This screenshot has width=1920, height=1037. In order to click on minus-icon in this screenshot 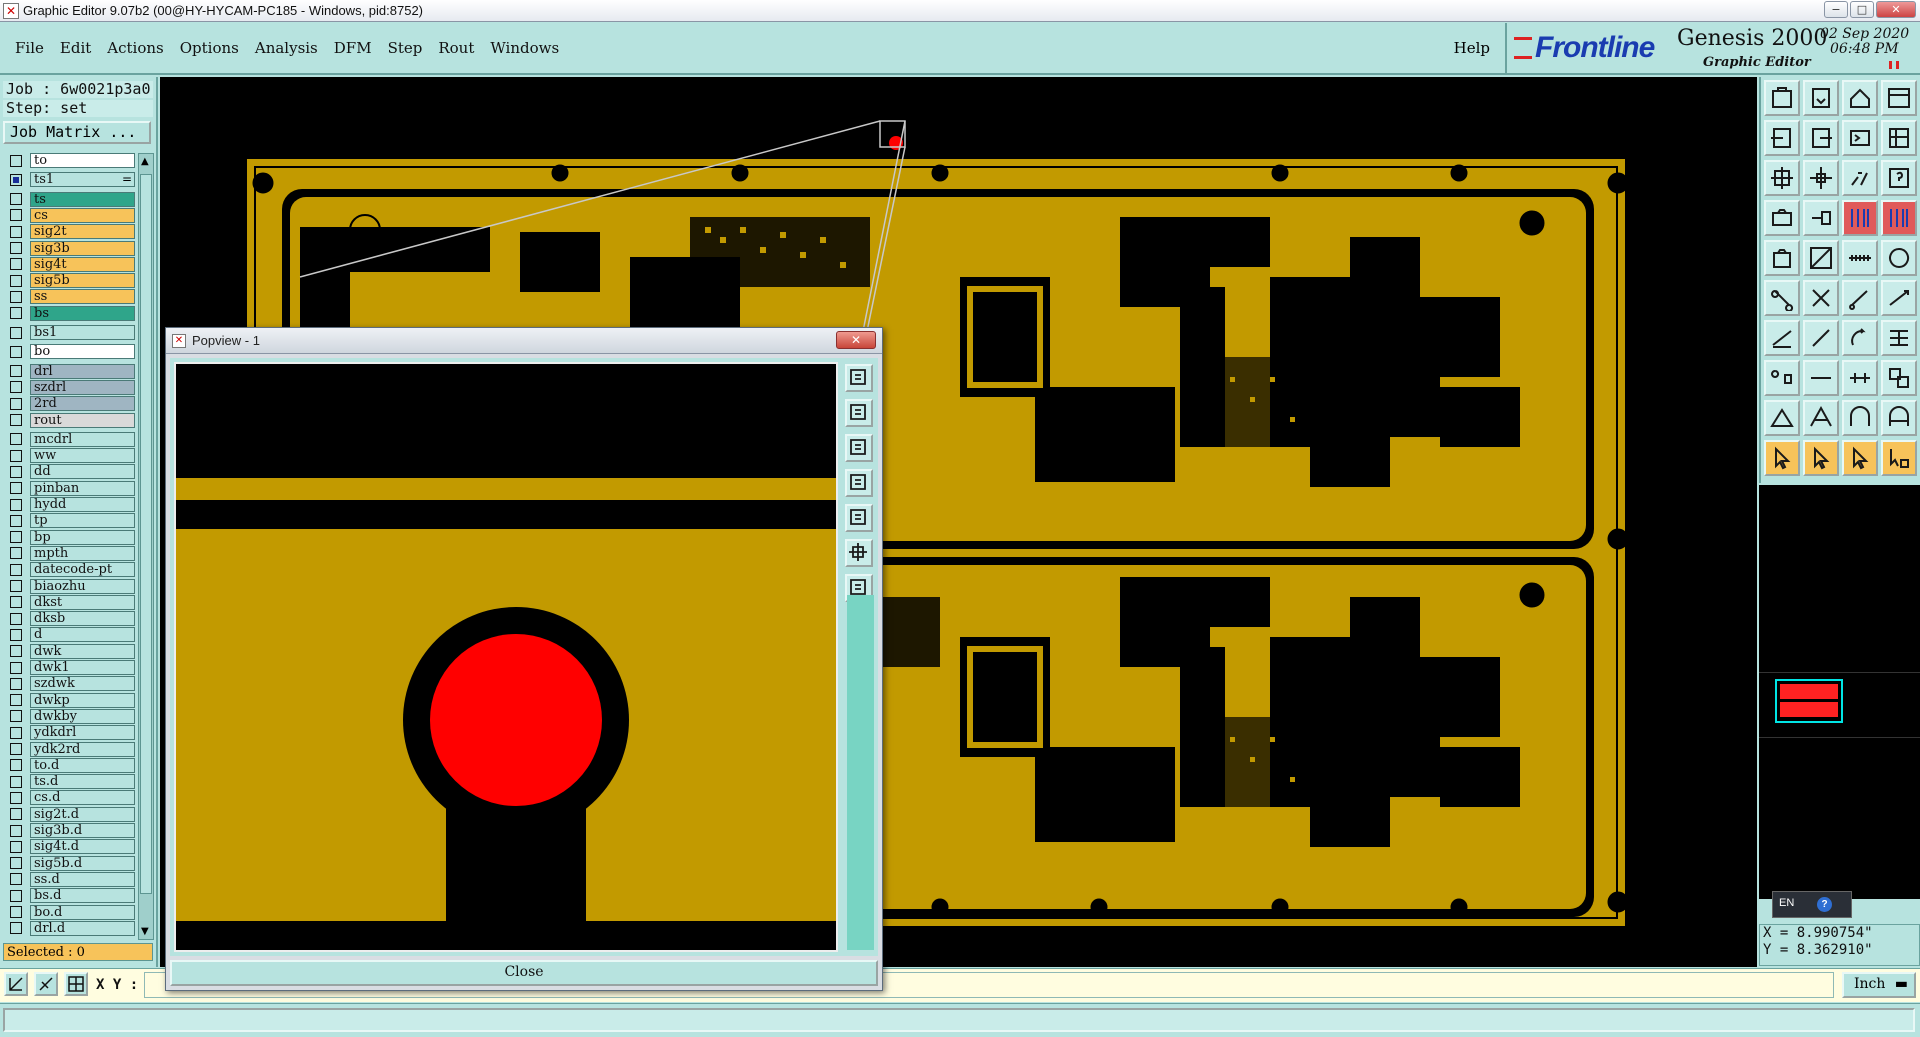, I will do `click(1821, 378)`.